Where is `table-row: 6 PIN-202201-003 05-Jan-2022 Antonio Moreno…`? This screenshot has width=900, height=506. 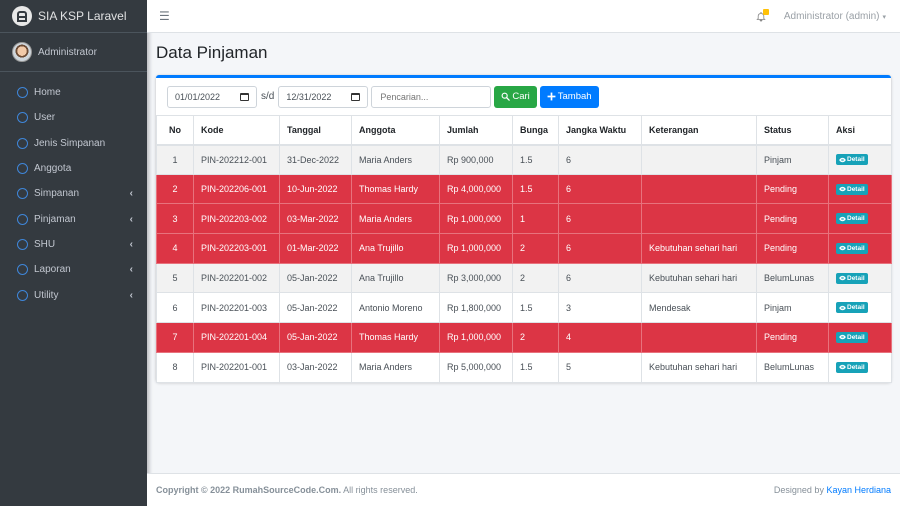
table-row: 6 PIN-202201-003 05-Jan-2022 Antonio Moreno… is located at coordinates (524, 308).